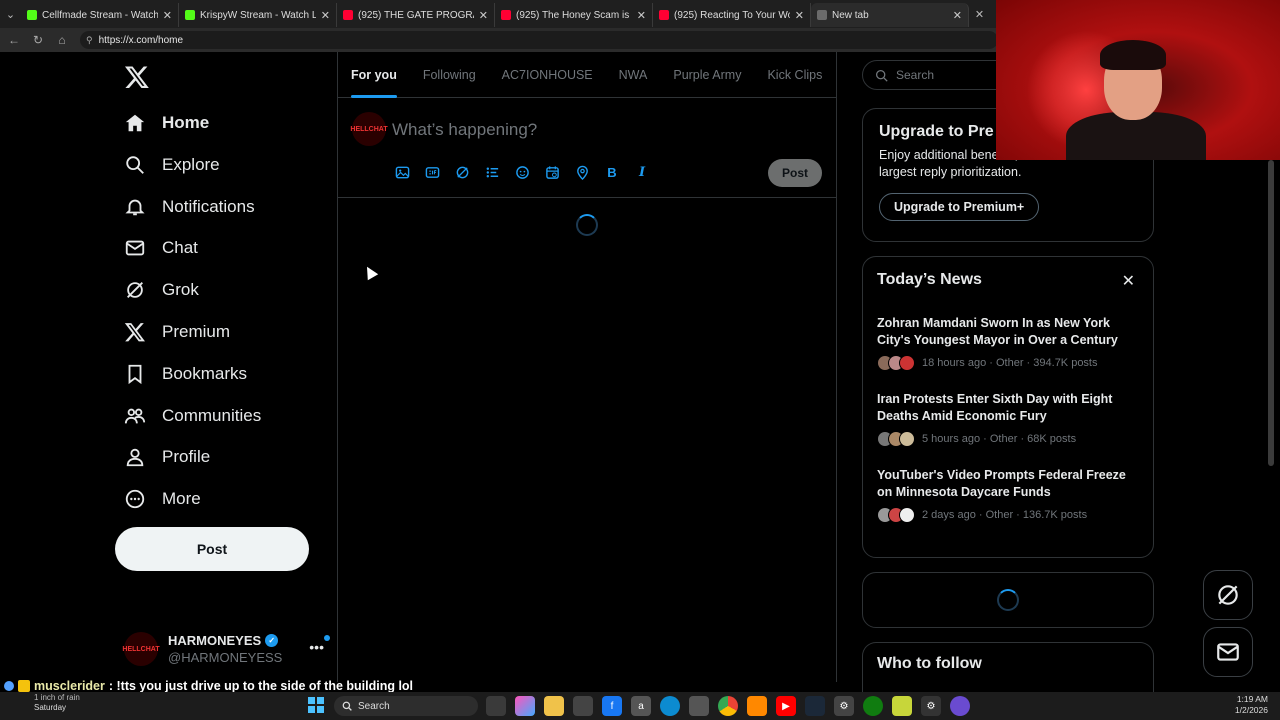 The width and height of the screenshot is (1280, 720). Describe the element at coordinates (844, 706) in the screenshot. I see `settings-icon: ⚙` at that location.